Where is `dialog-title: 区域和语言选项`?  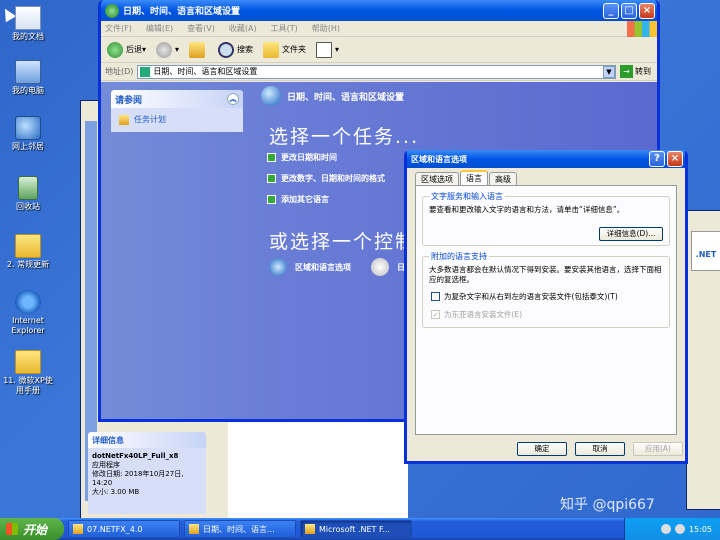 dialog-title: 区域和语言选项 is located at coordinates (439, 159).